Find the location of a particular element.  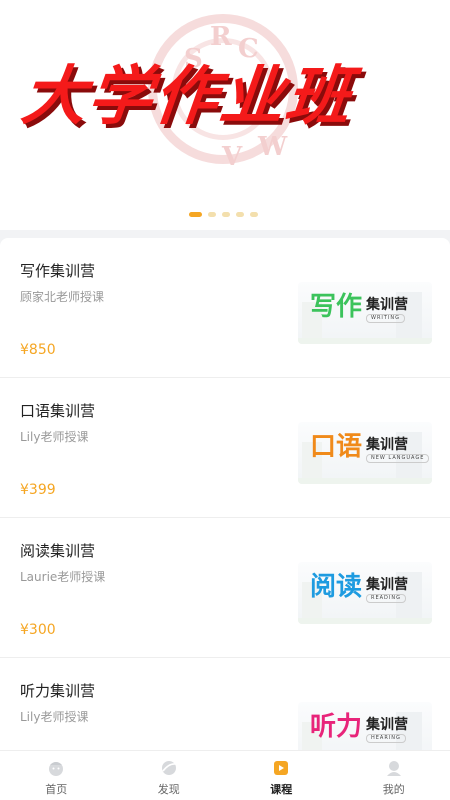

discover-icon is located at coordinates (168, 768).